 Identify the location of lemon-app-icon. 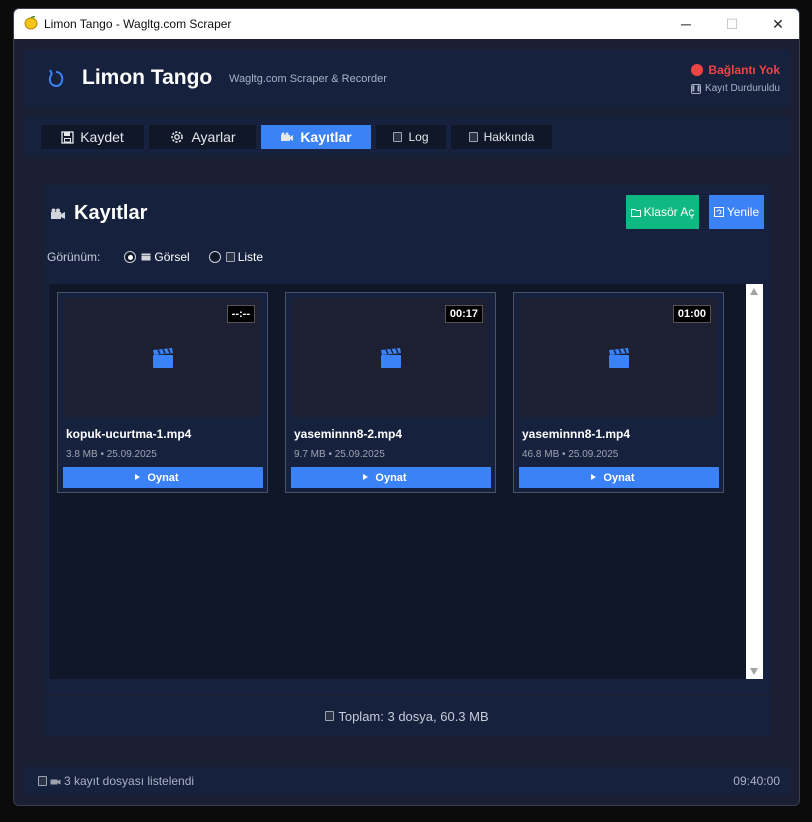
(31, 23).